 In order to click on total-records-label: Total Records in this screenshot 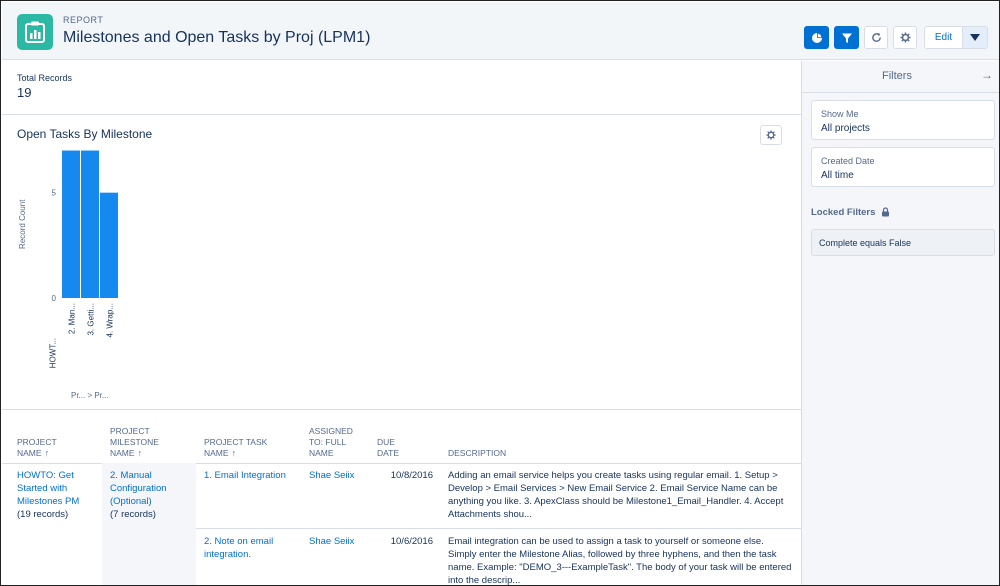, I will do `click(45, 78)`.